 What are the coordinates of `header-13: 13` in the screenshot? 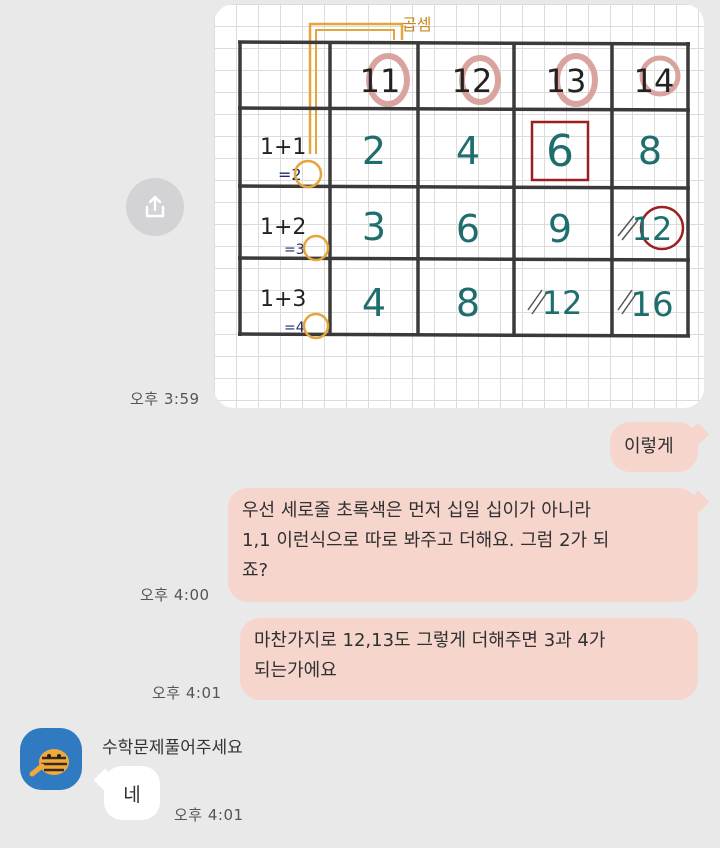 It's located at (566, 81).